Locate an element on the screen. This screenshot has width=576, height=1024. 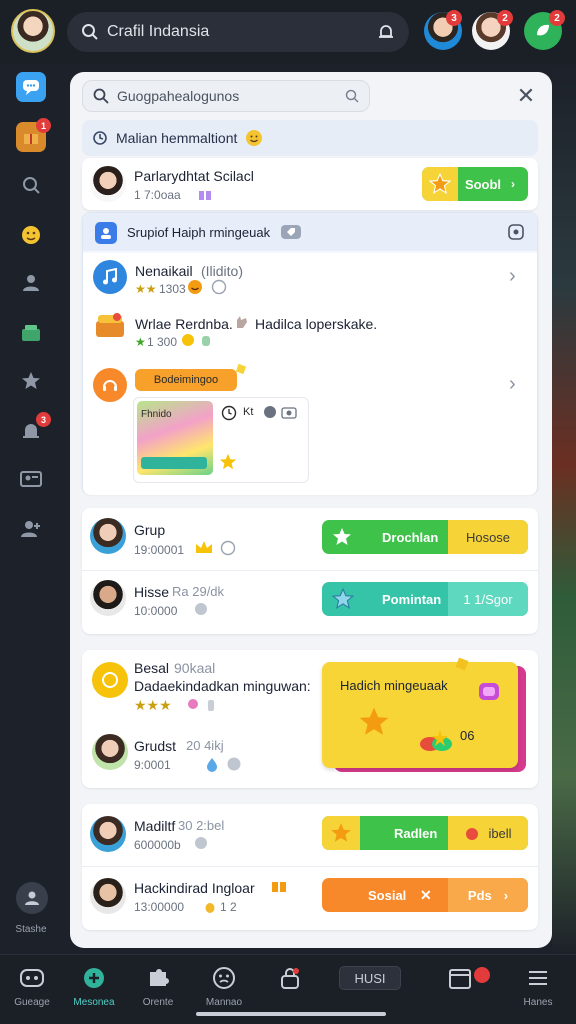
hand-icon is located at coordinates (242, 321).